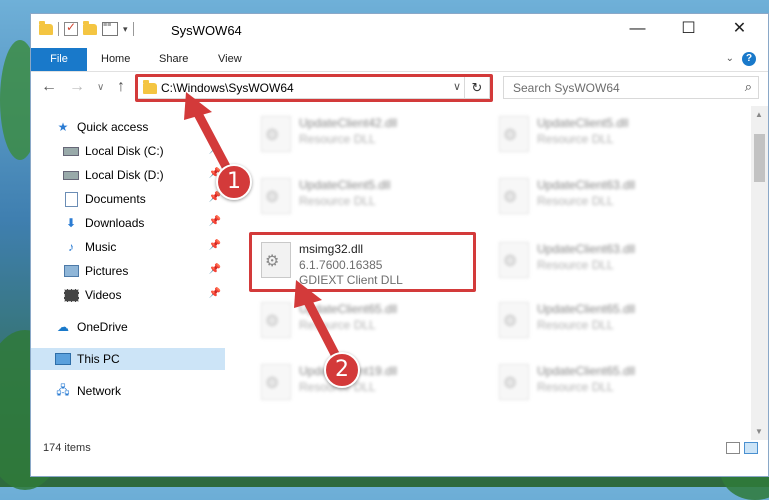  Describe the element at coordinates (688, 30) in the screenshot. I see `maximize-button: ☐` at that location.